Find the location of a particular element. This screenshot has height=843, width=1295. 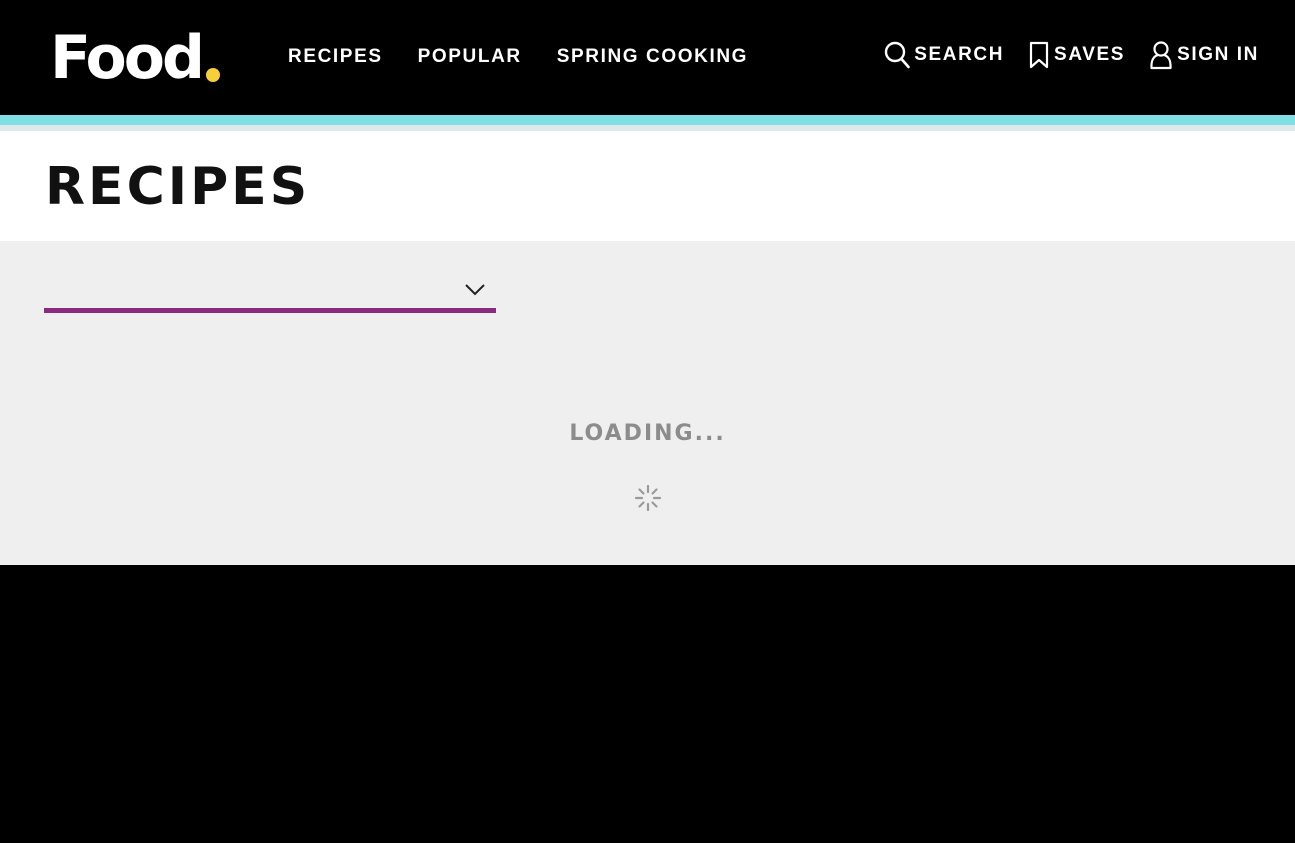

sign-in-label: SIGN IN is located at coordinates (1218, 54).